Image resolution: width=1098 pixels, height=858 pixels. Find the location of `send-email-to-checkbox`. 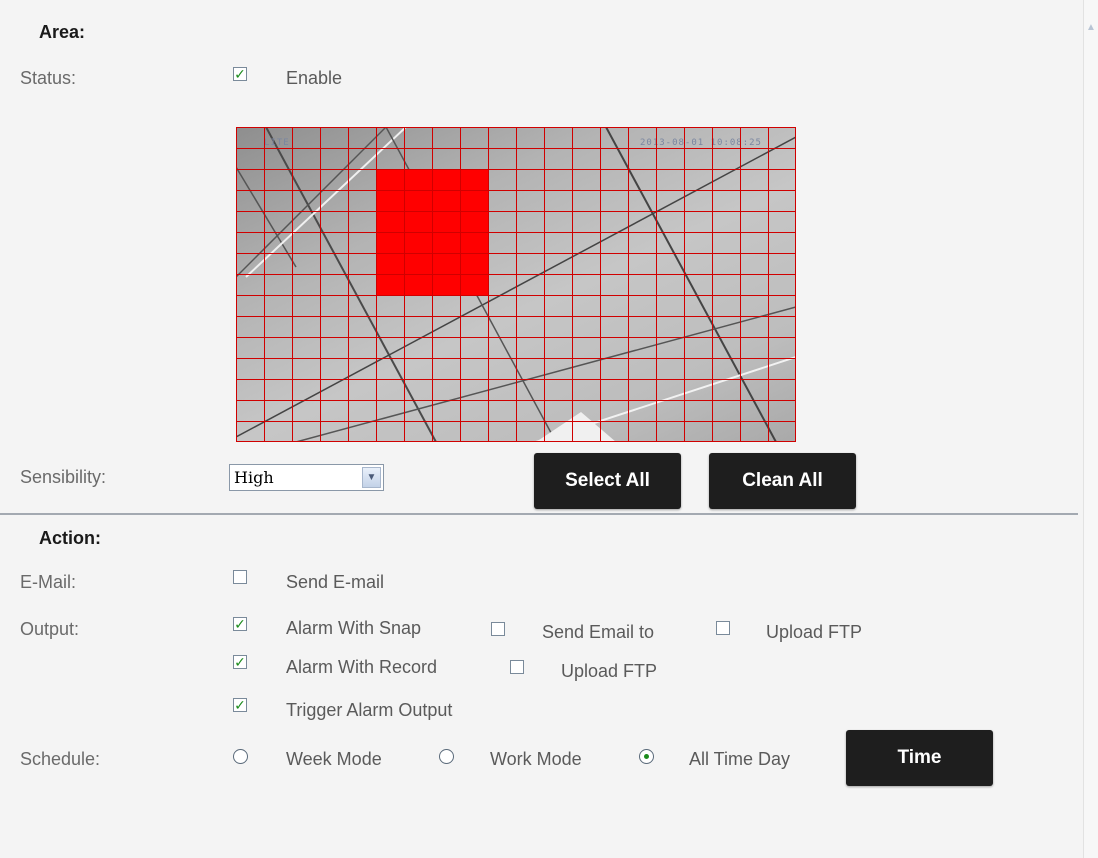

send-email-to-checkbox is located at coordinates (498, 629).